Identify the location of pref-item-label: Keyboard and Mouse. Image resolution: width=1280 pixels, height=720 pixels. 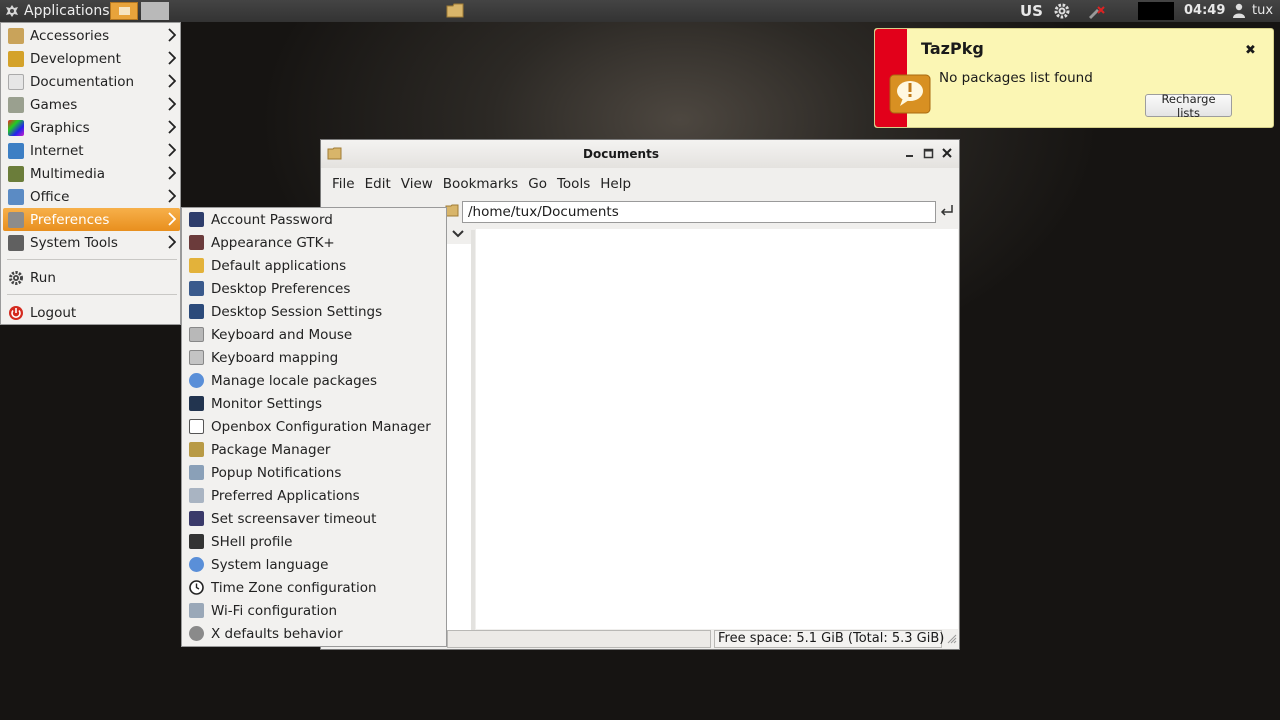
(282, 334).